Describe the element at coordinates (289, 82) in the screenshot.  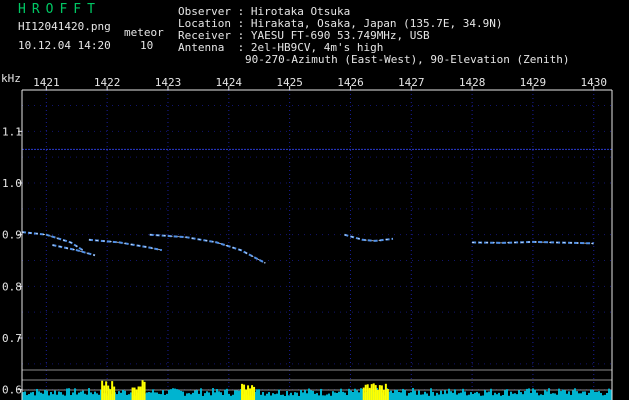
I see `x-tick-label: 1425` at that location.